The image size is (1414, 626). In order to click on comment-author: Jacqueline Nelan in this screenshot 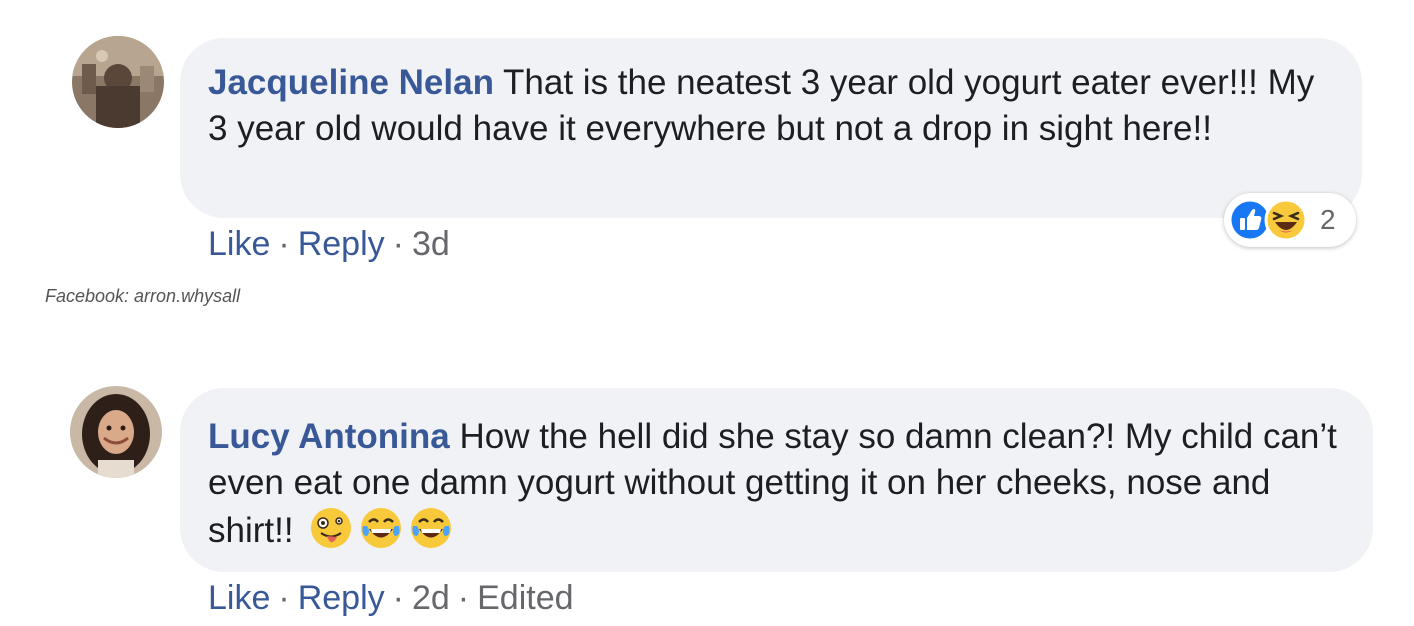, I will do `click(351, 82)`.